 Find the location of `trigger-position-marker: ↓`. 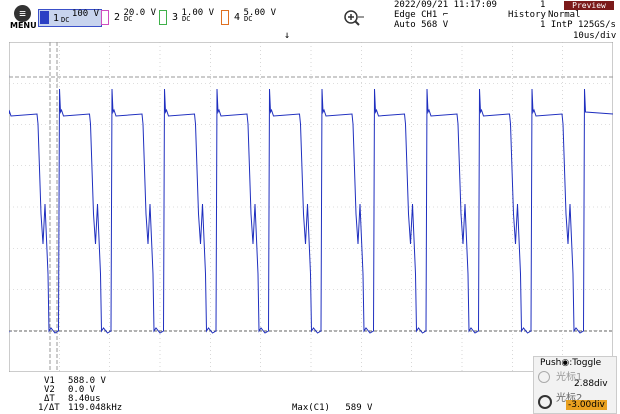

trigger-position-marker: ↓ is located at coordinates (287, 35).